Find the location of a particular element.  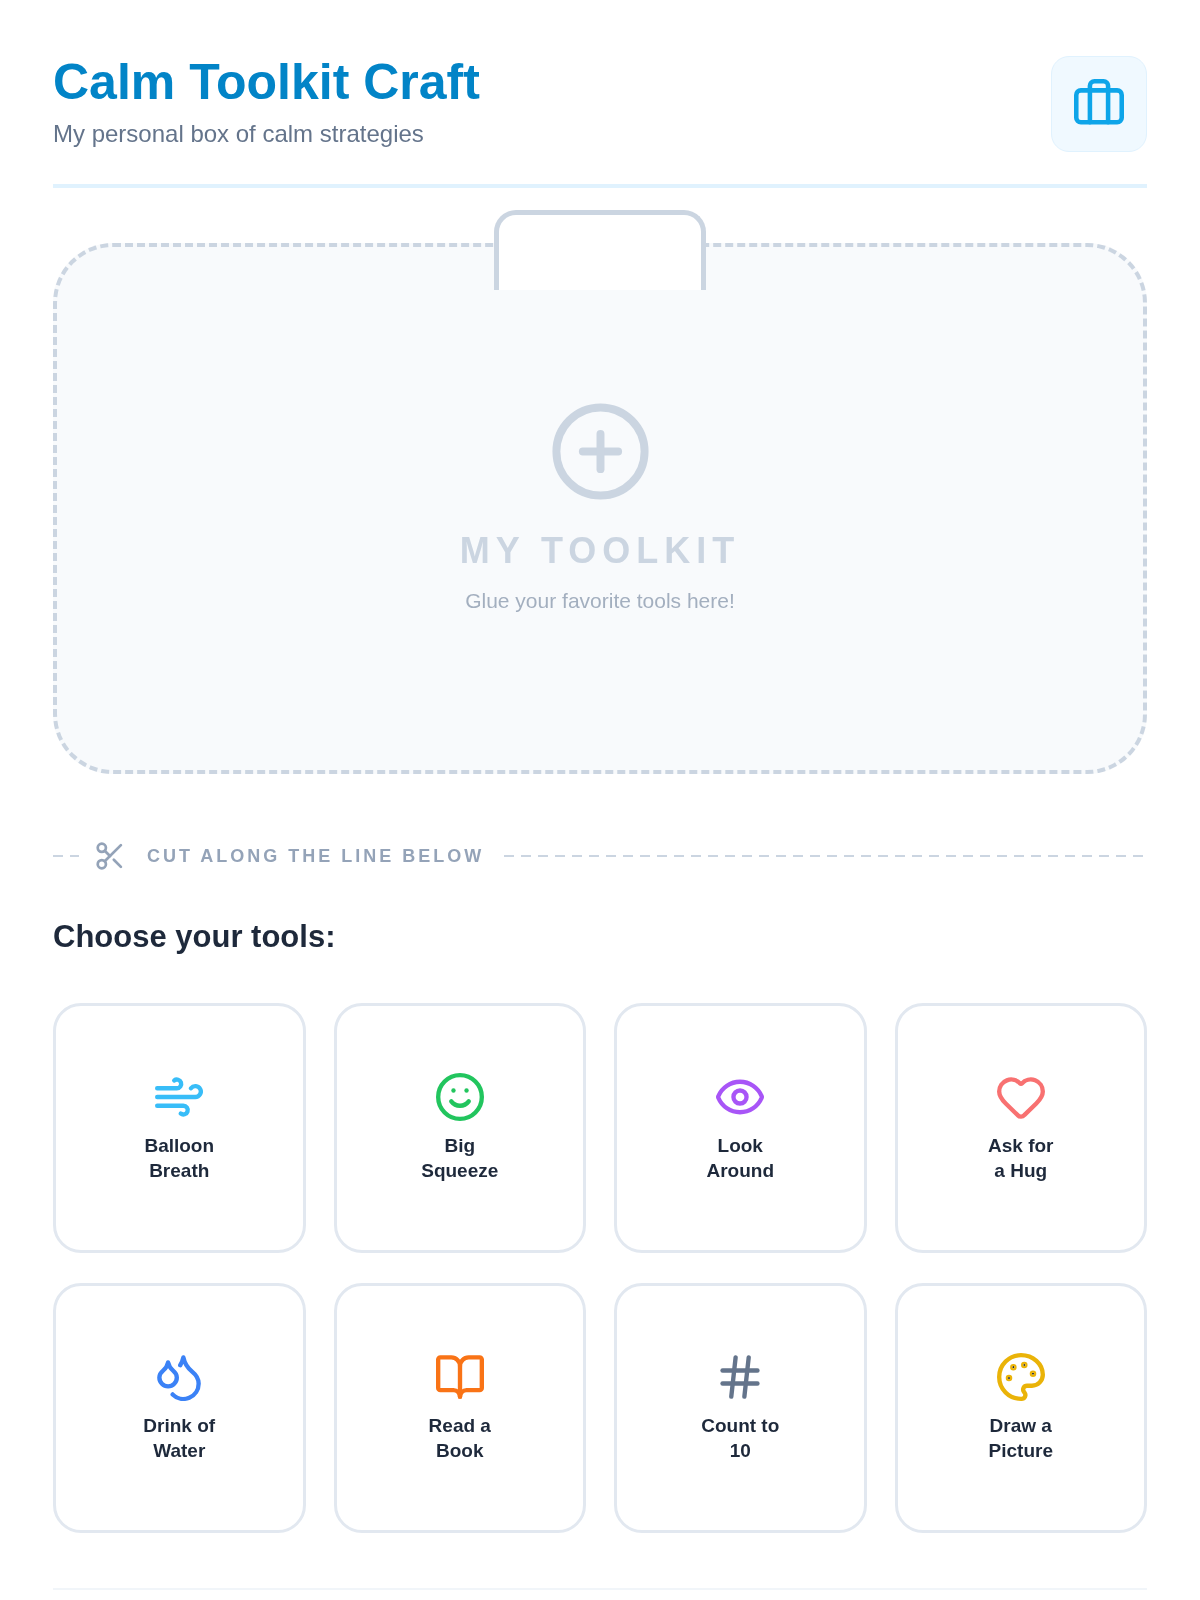

tool-card: Draw a Picture is located at coordinates (1020, 1408).